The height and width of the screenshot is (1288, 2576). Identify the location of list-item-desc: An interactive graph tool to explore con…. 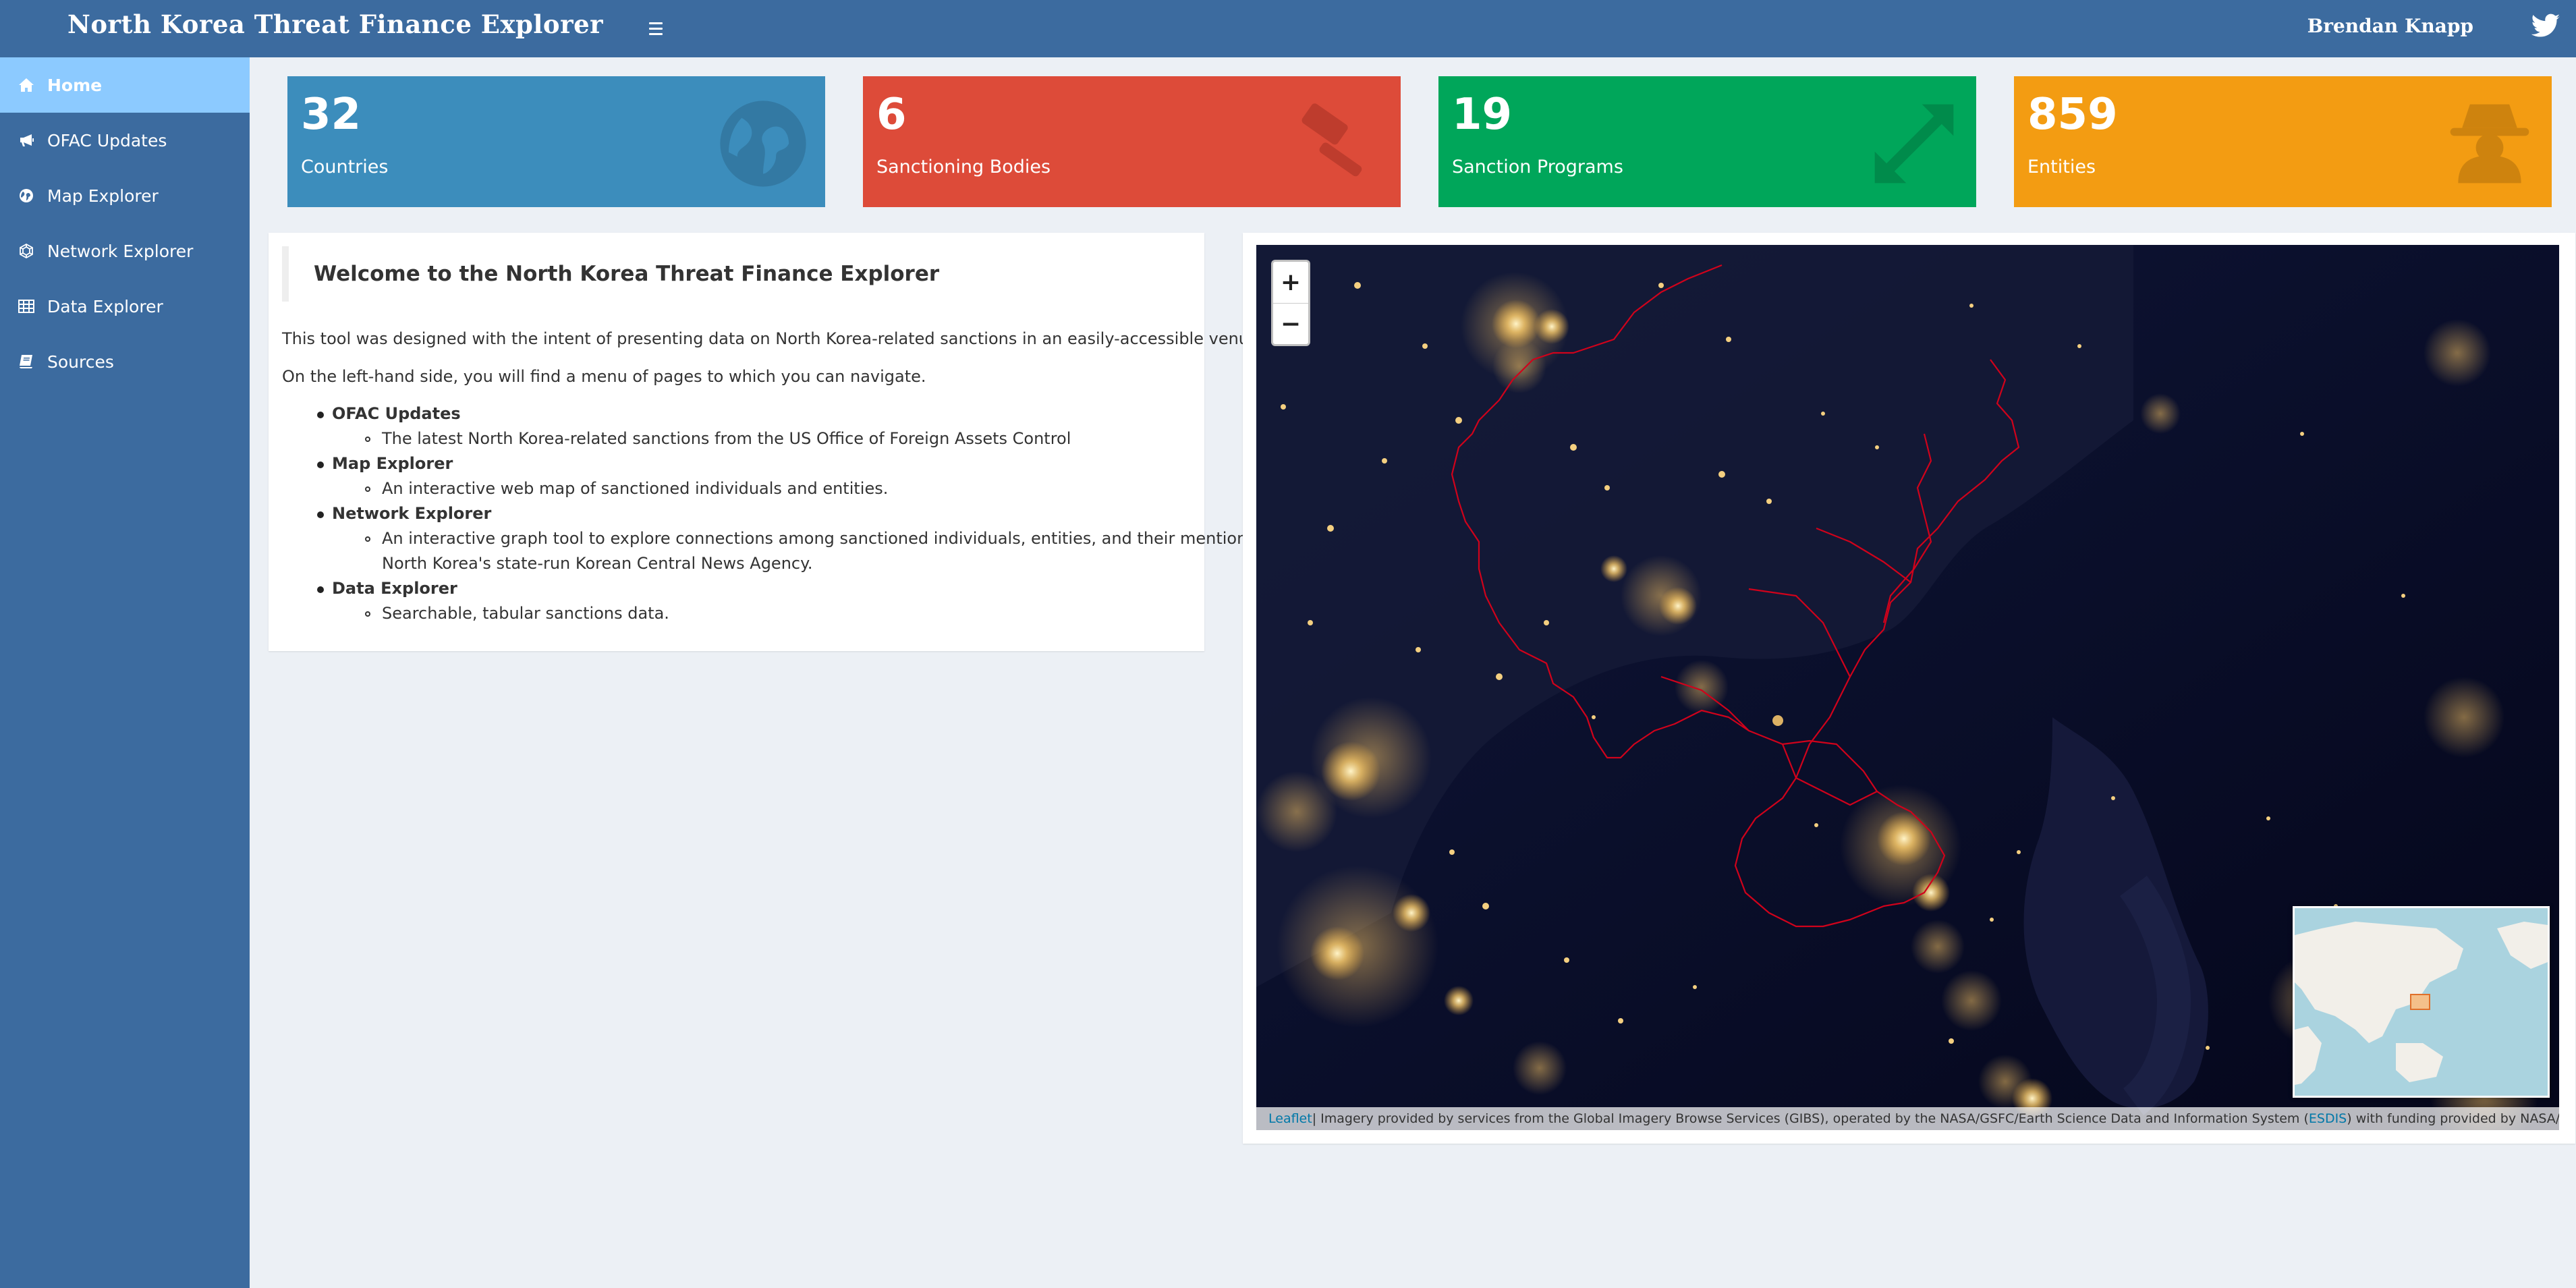
(829, 538).